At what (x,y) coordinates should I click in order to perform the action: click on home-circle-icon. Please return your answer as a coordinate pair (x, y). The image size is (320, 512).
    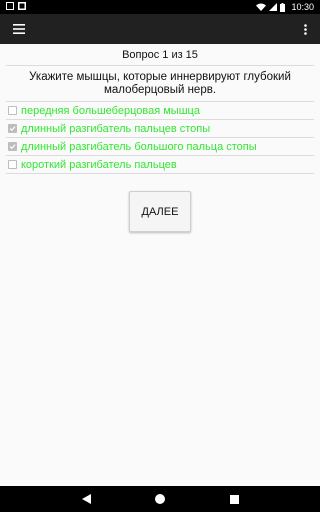
    Looking at the image, I should click on (160, 499).